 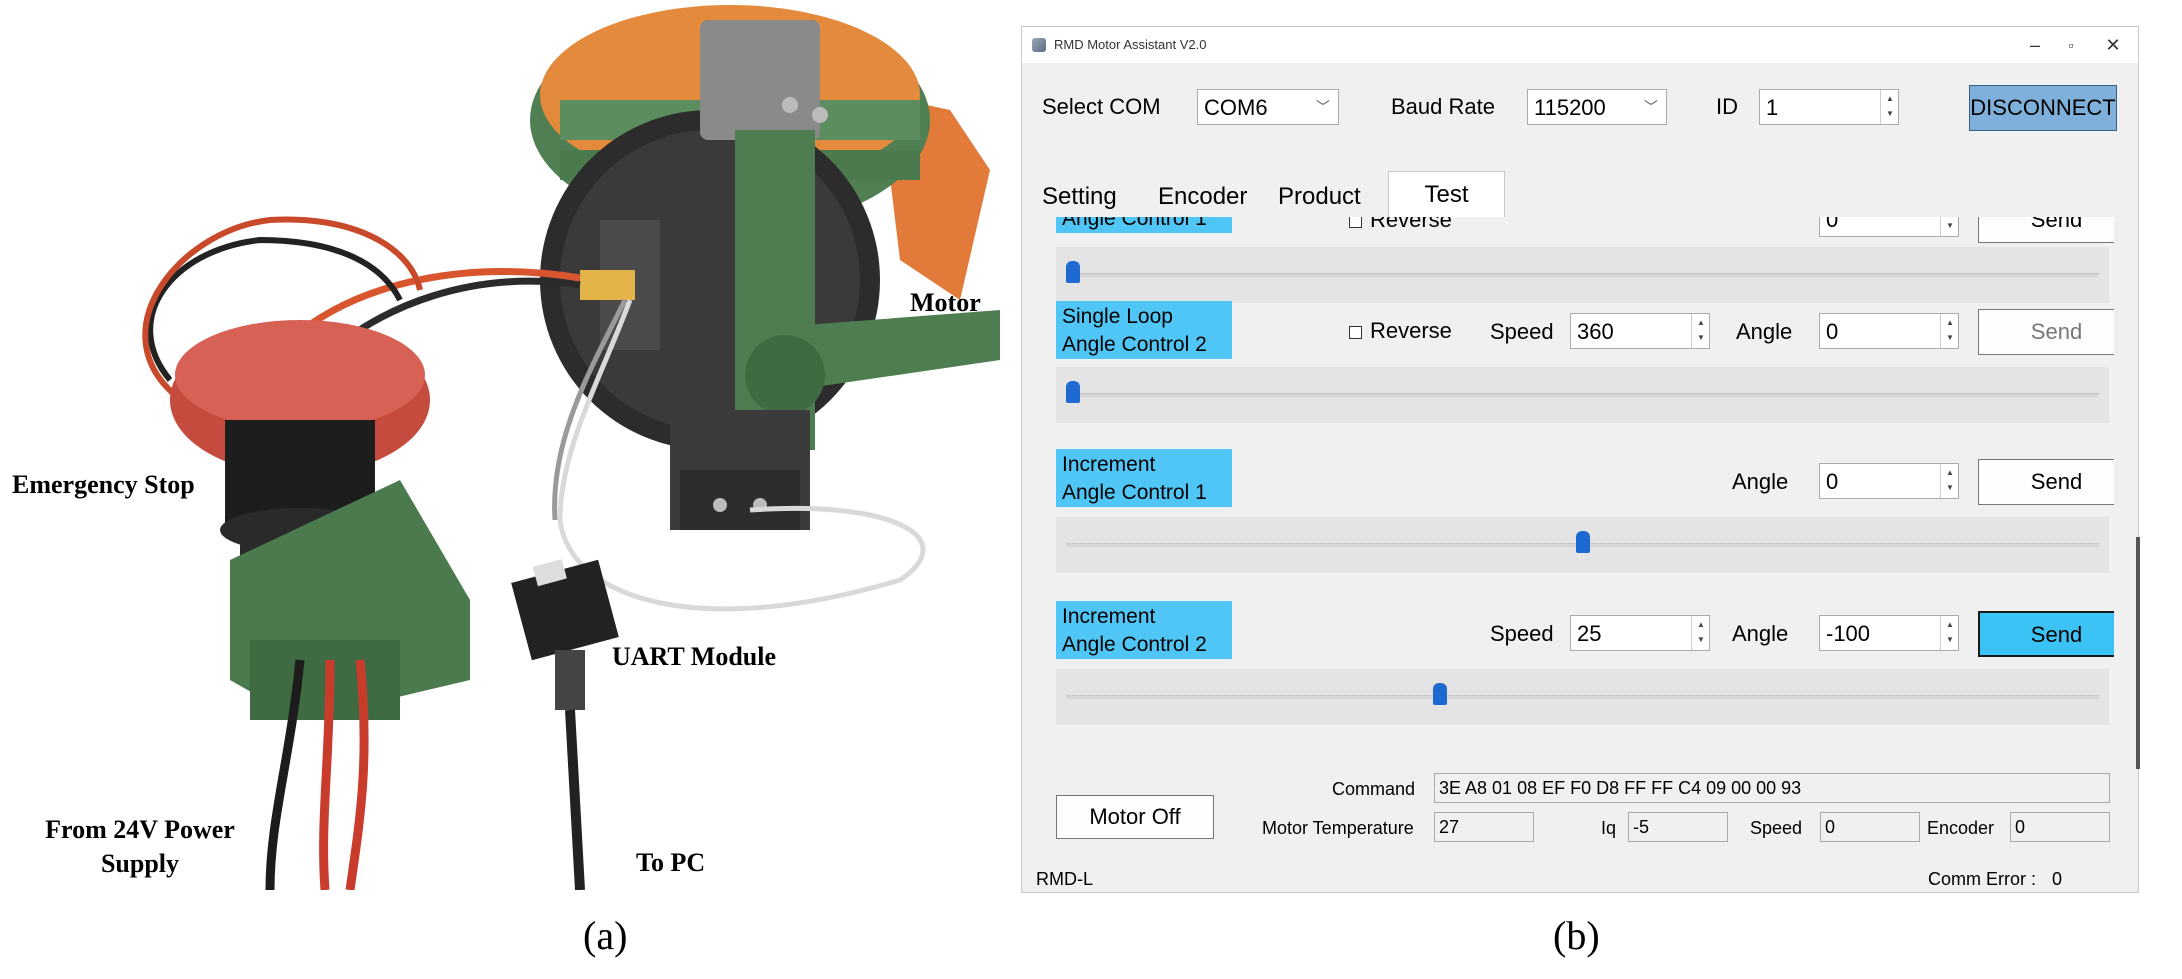 What do you see at coordinates (1595, 331) in the screenshot?
I see `speed-value: 360` at bounding box center [1595, 331].